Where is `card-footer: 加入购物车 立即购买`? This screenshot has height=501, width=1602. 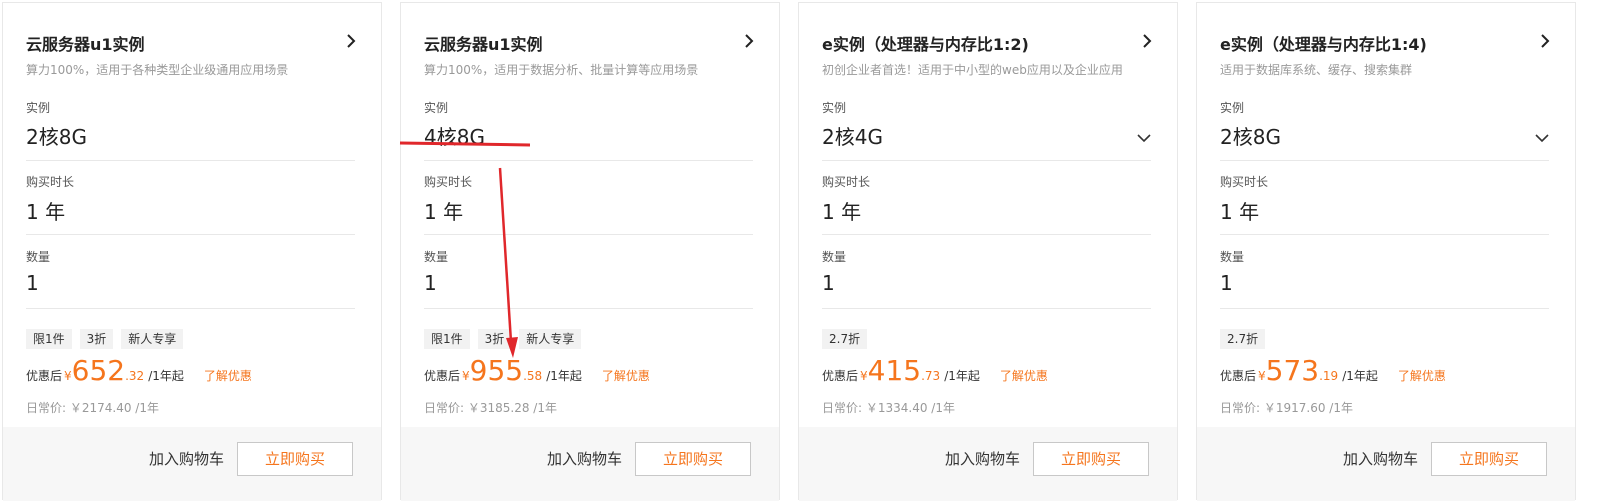
card-footer: 加入购物车 立即购买 is located at coordinates (1386, 464).